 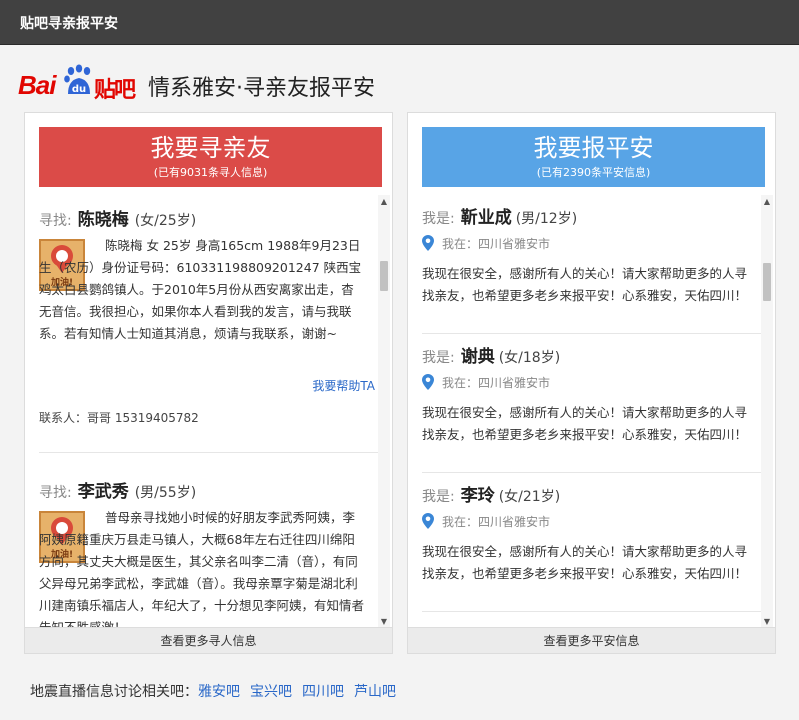 I want to click on baidu-paw-icon: du, so click(x=77, y=79).